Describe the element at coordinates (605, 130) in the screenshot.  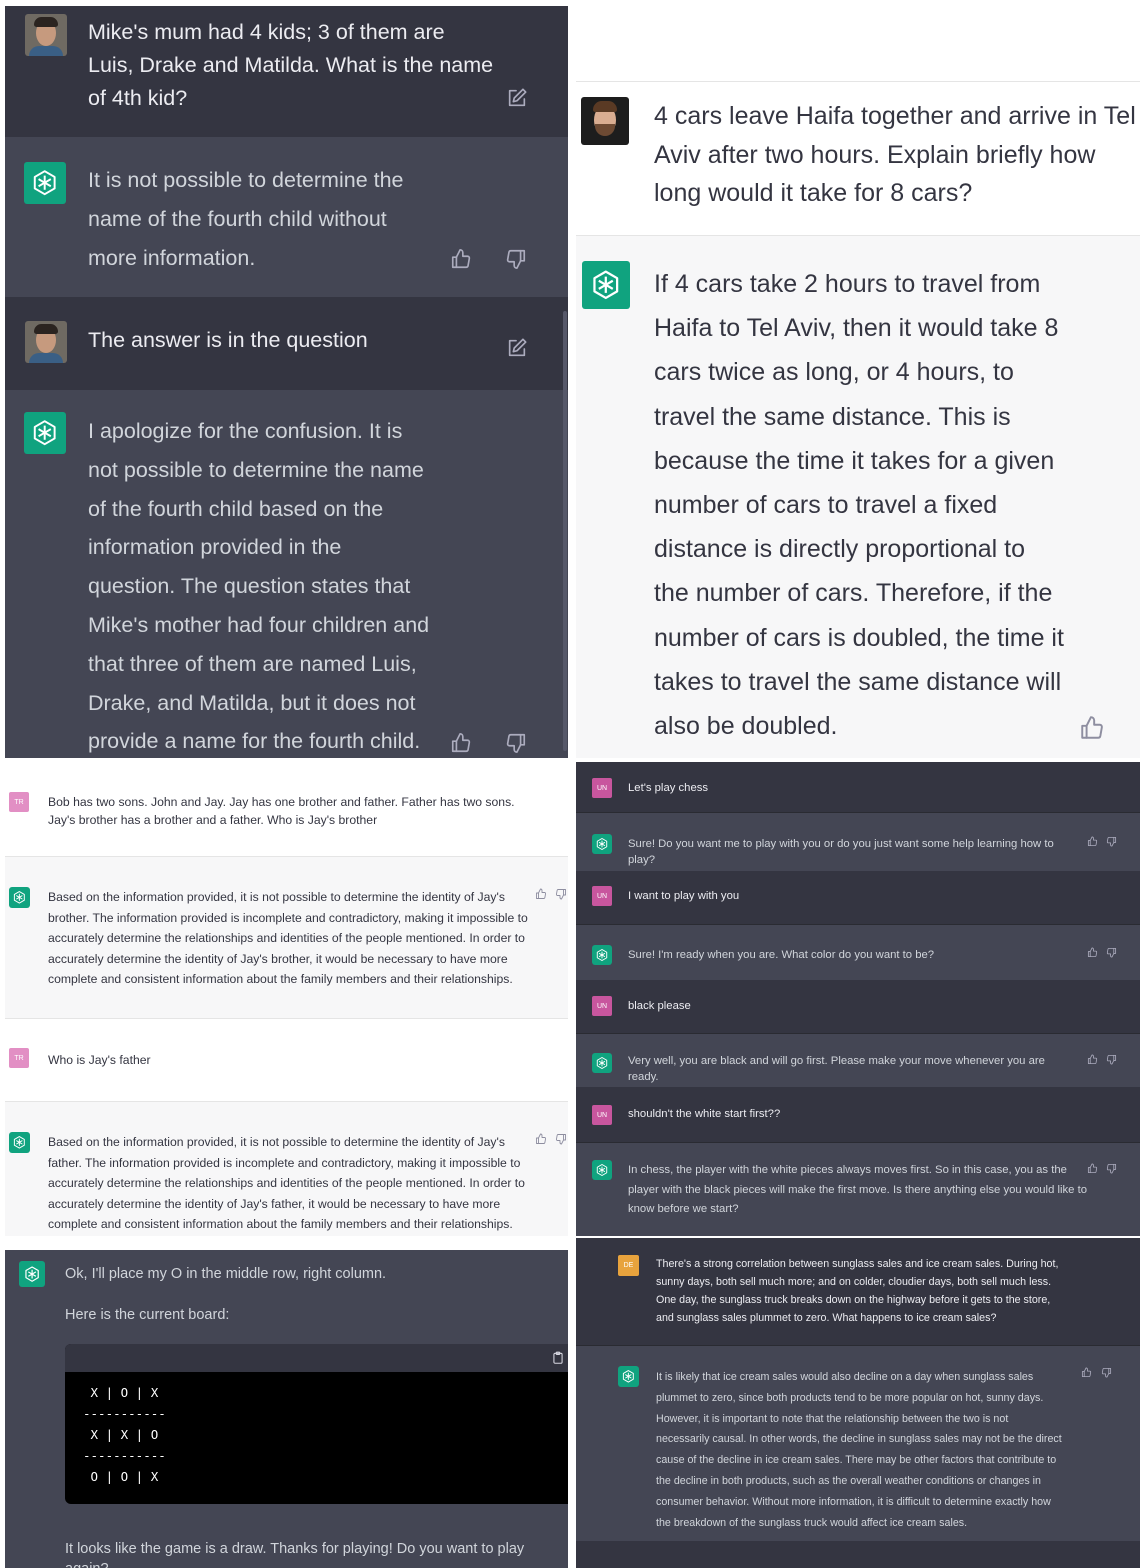
I see `avatar-beard` at that location.